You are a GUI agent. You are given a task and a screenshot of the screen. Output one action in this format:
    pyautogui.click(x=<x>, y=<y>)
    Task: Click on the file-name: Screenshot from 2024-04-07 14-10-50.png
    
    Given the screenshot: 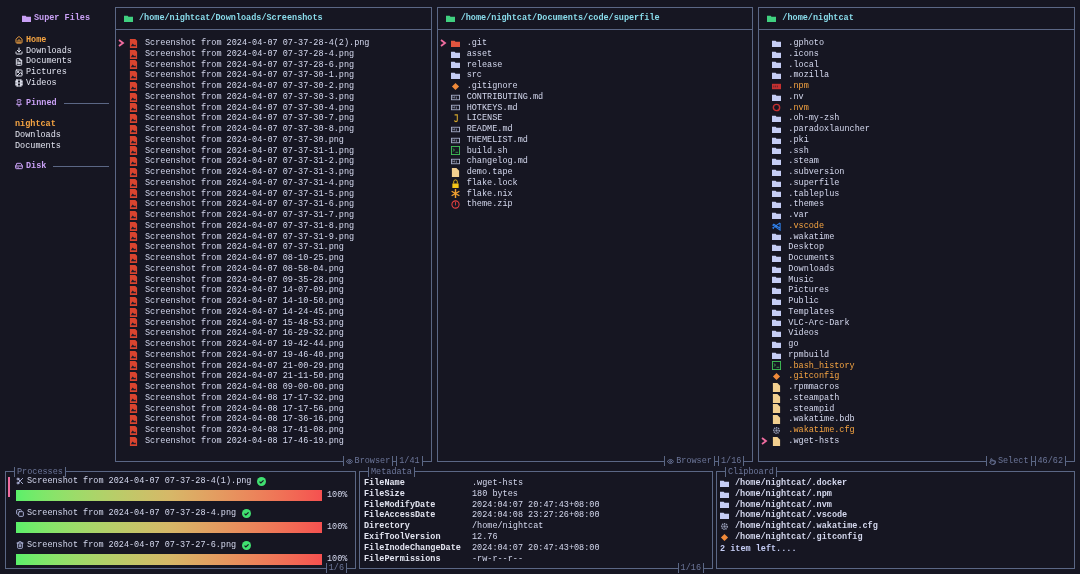 What is the action you would take?
    pyautogui.click(x=244, y=301)
    